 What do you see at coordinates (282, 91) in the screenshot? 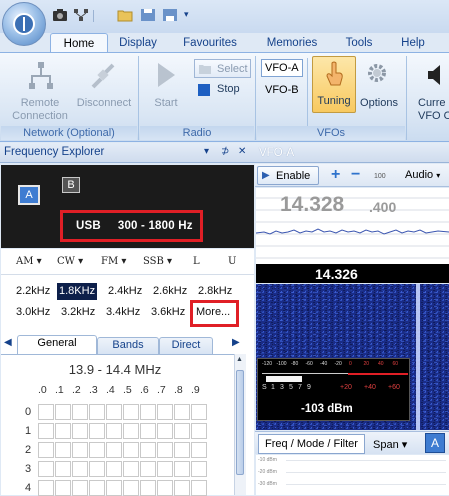
I see `vfo-b-selector: VFO-B` at bounding box center [282, 91].